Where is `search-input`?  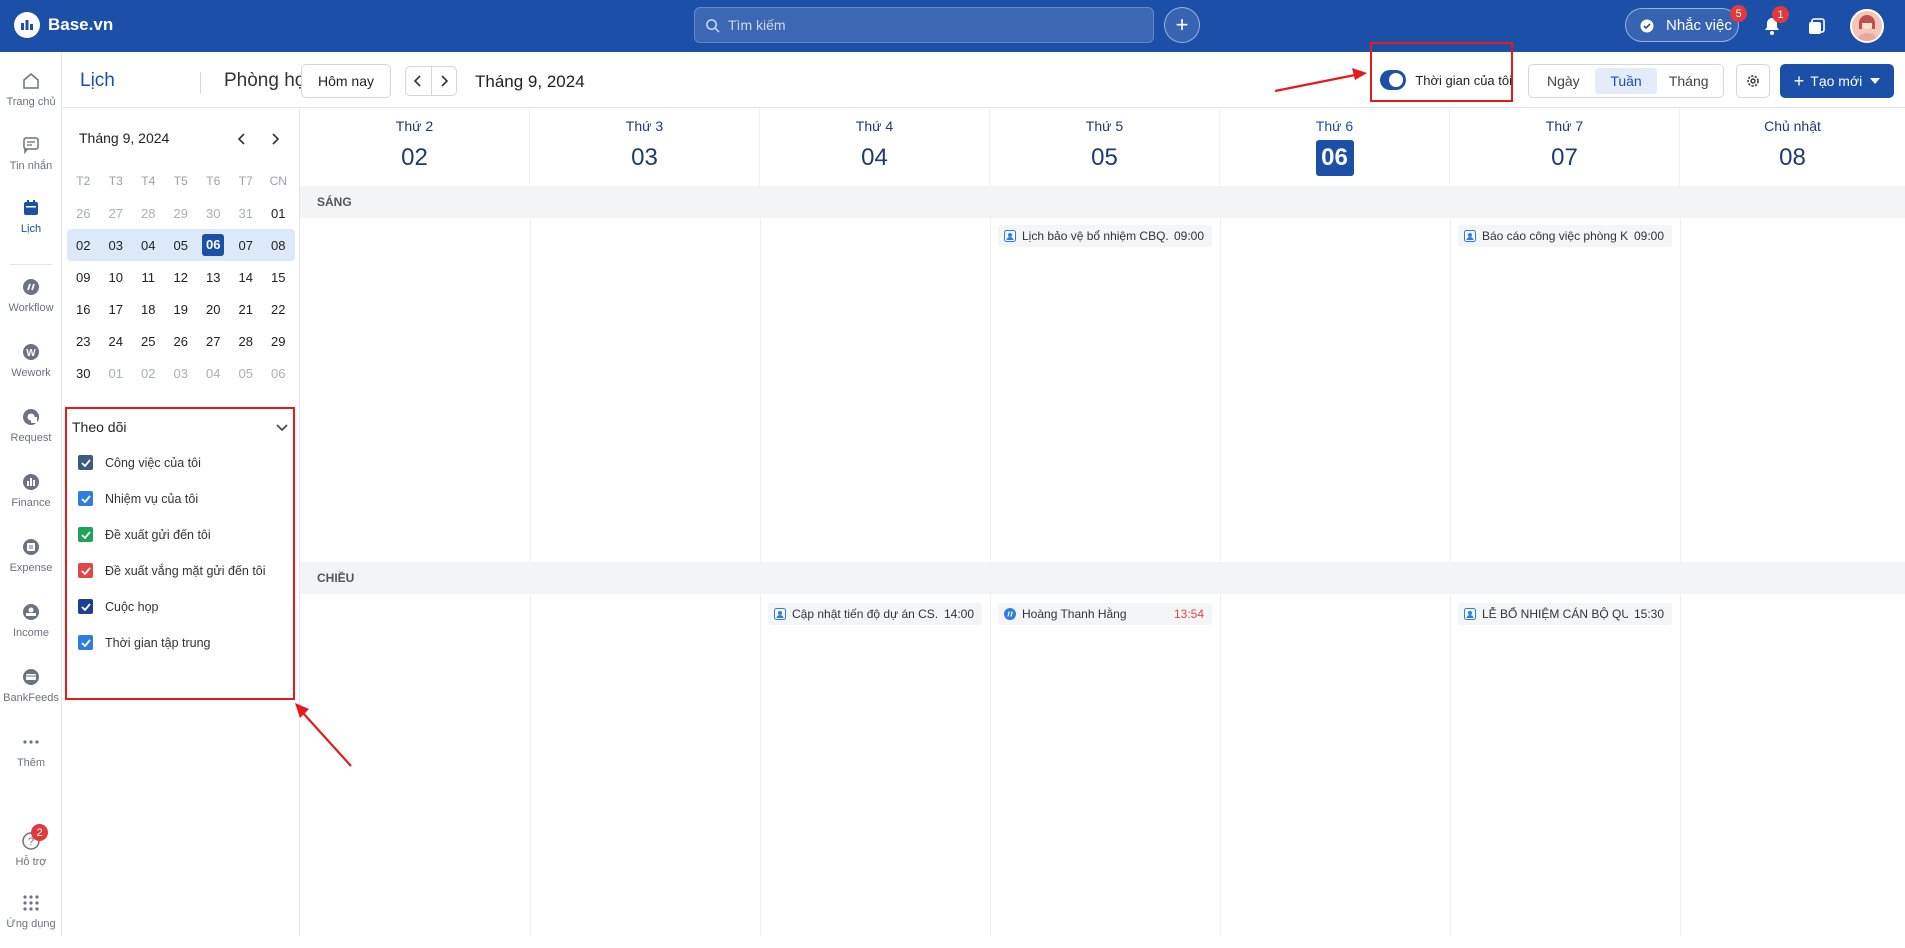
search-input is located at coordinates (928, 25).